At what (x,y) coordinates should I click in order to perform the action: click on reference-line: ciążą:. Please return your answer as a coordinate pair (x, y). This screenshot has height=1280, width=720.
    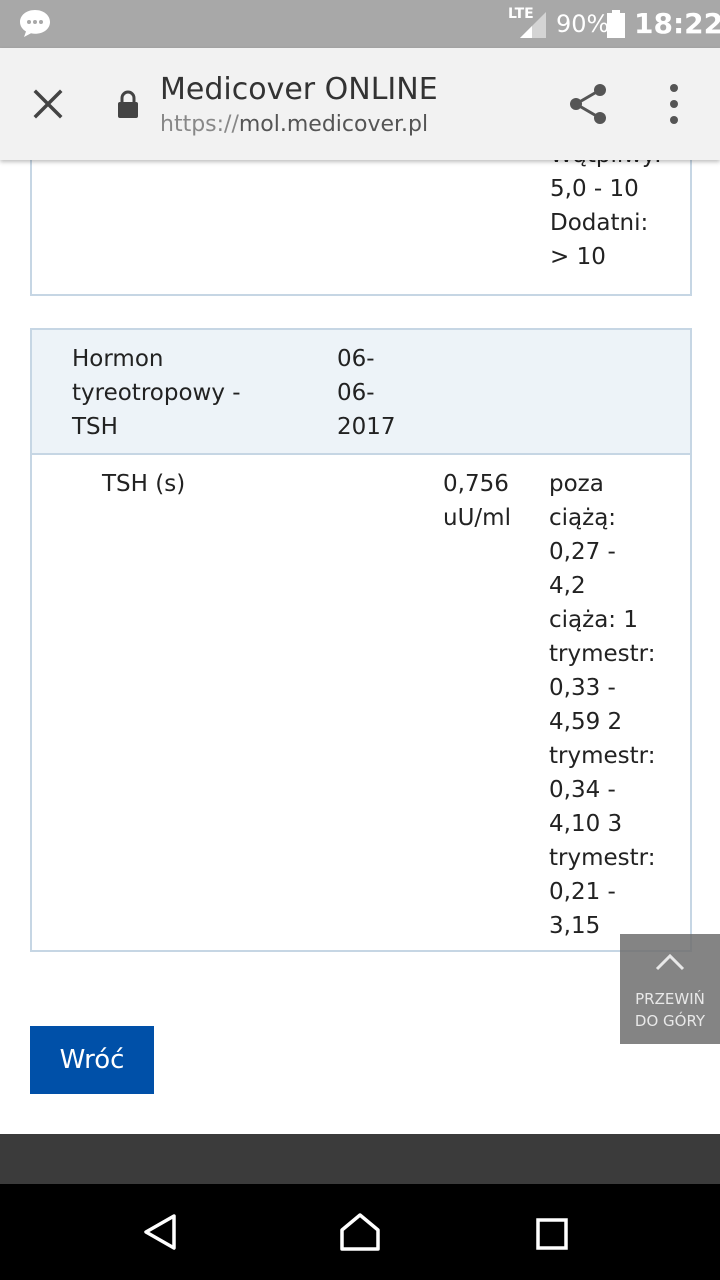
    Looking at the image, I should click on (583, 518).